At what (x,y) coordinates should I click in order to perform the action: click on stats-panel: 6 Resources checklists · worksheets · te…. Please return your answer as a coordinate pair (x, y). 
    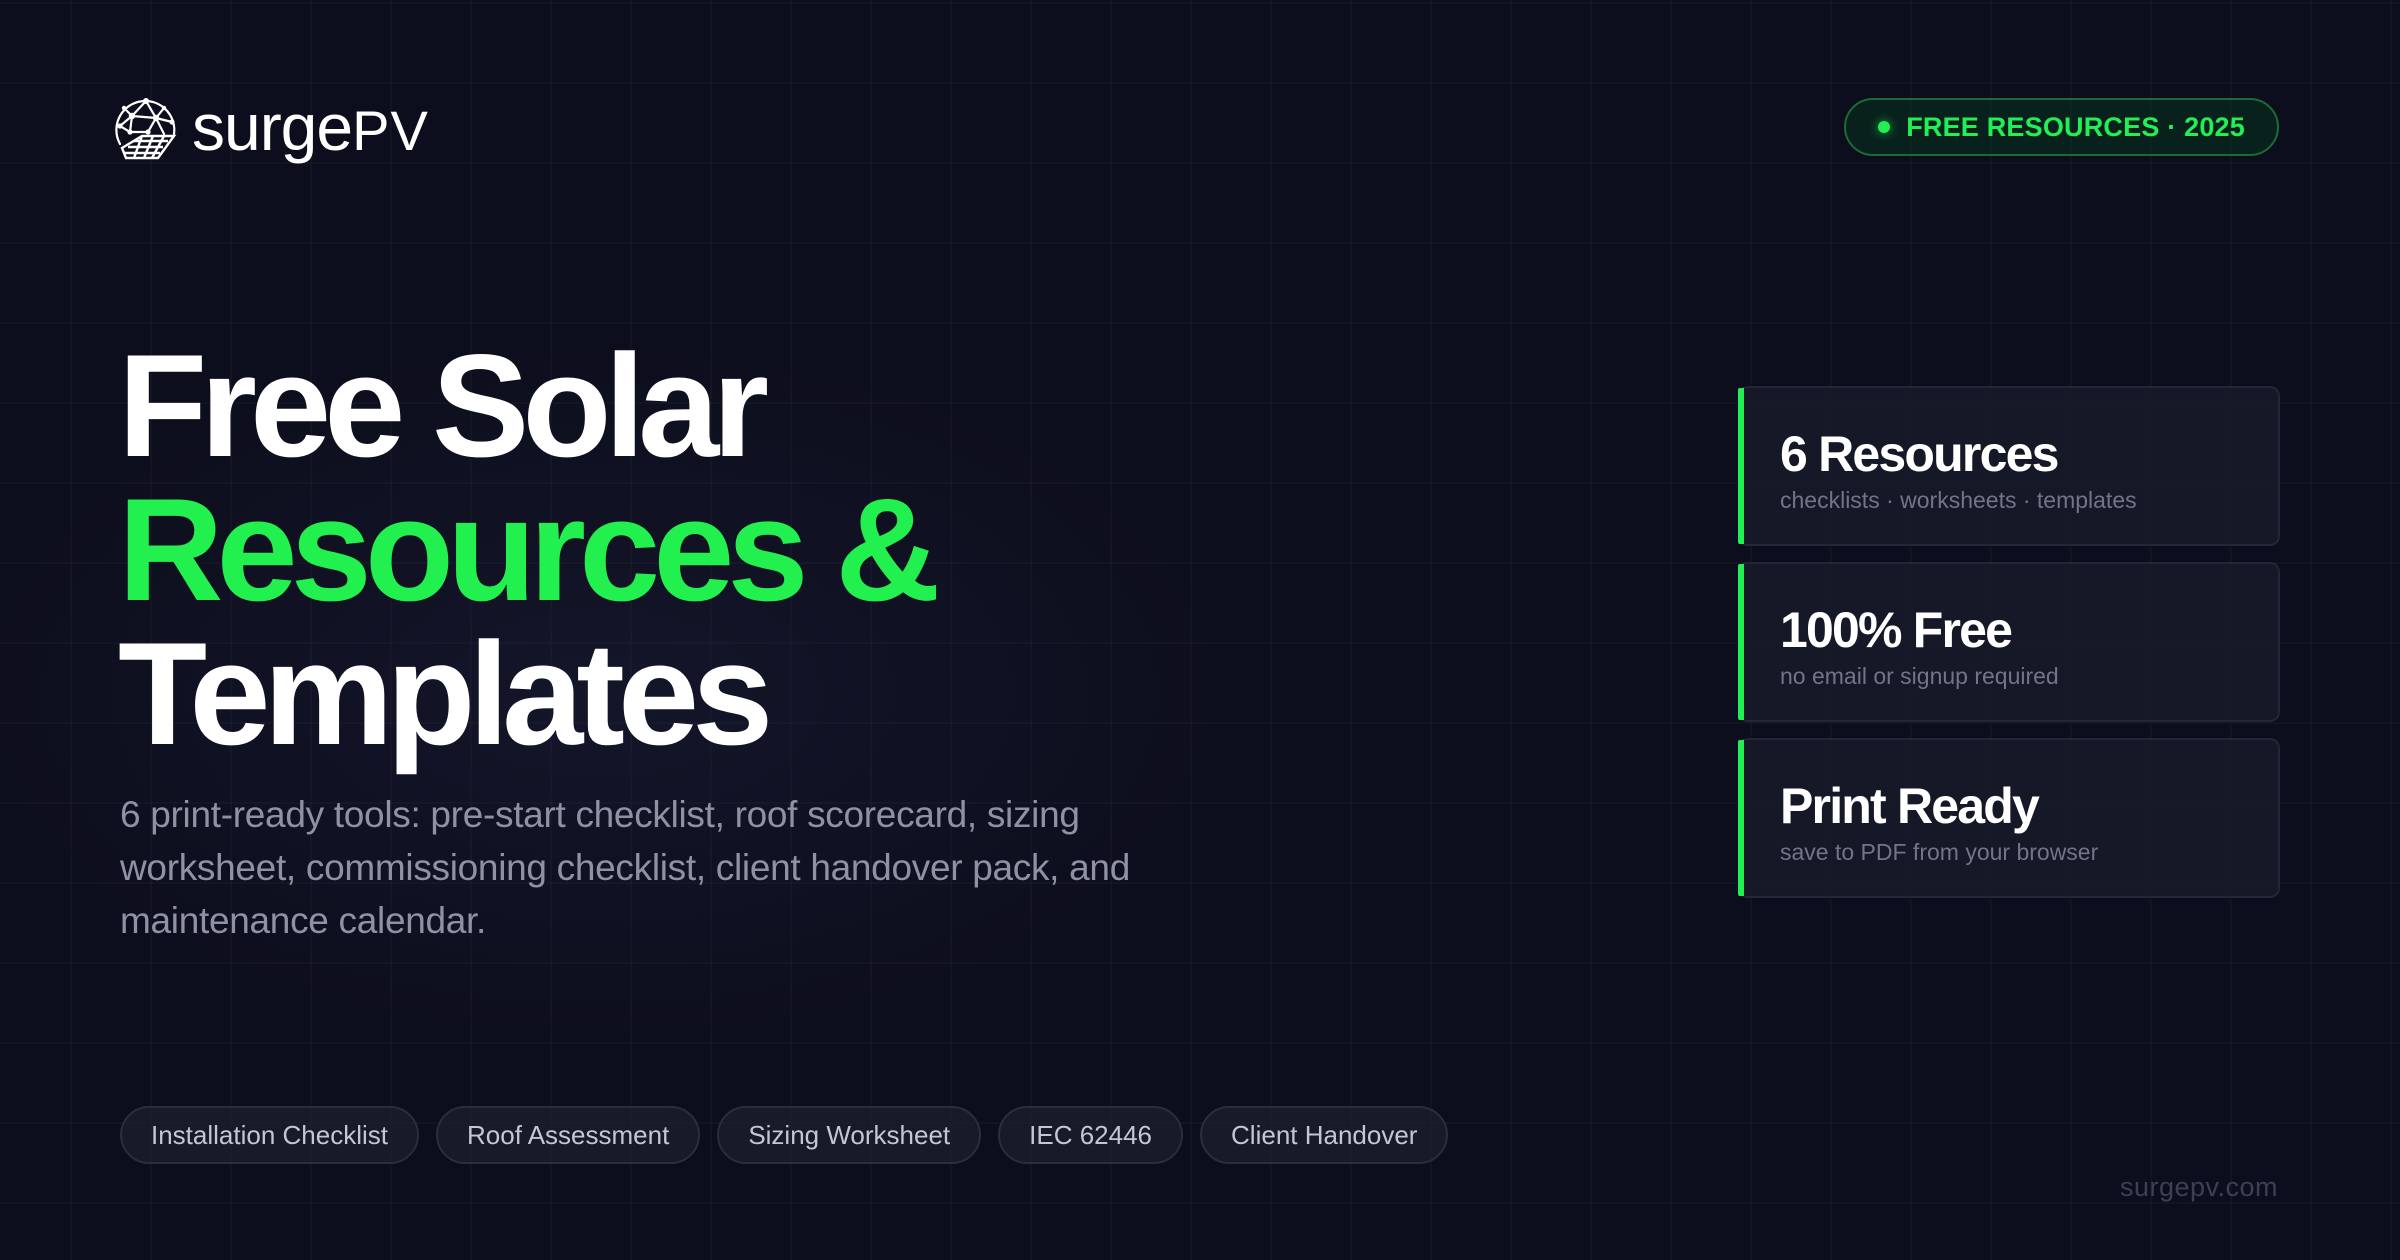
    Looking at the image, I should click on (2009, 650).